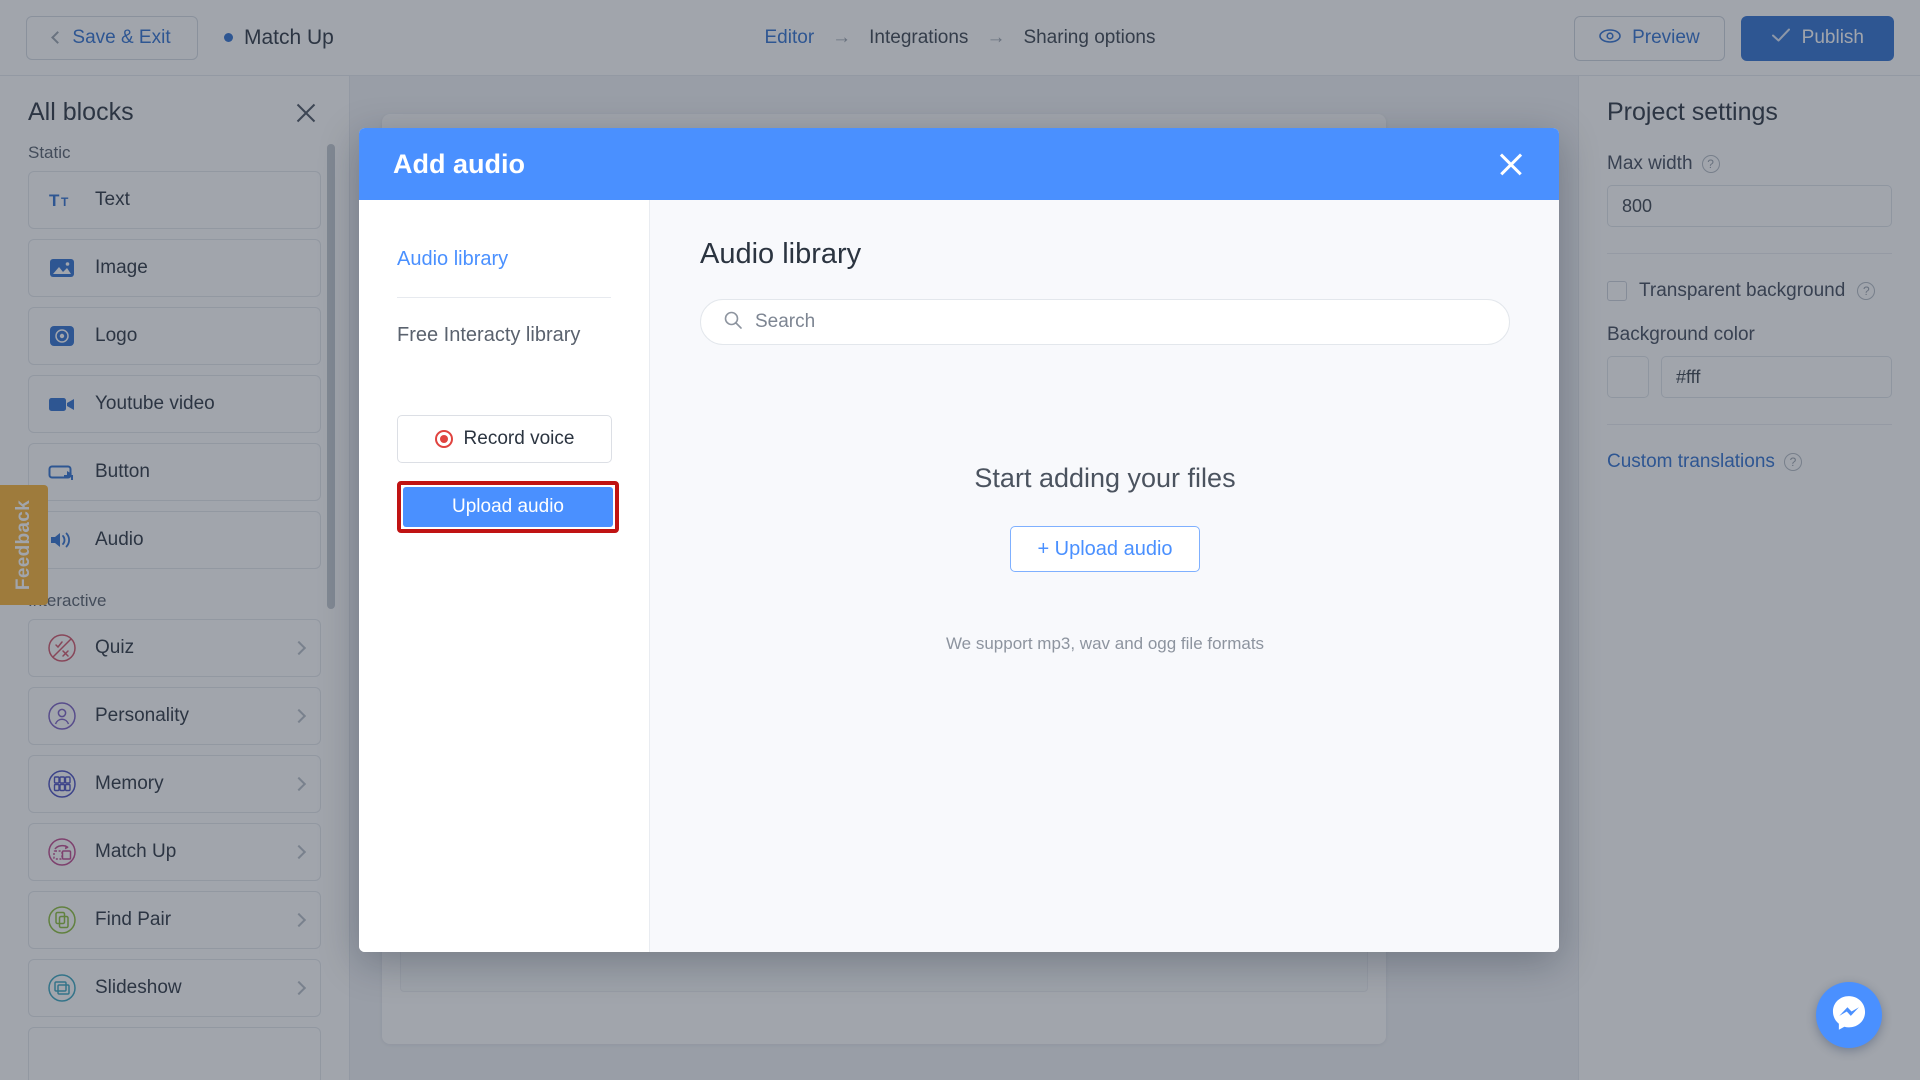 The width and height of the screenshot is (1920, 1080). I want to click on empty-state-upload-audio-button: + Upload audio, so click(1105, 549).